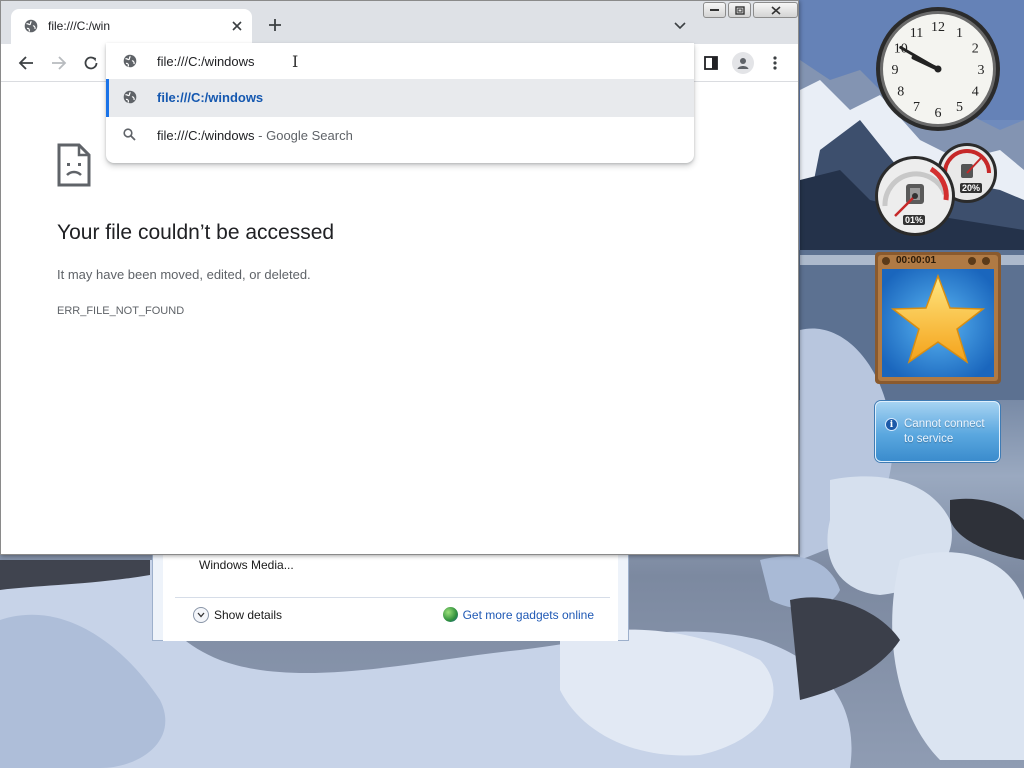 The height and width of the screenshot is (768, 1024). I want to click on get-more-gadgets-label: Get more gadgets online, so click(528, 614).